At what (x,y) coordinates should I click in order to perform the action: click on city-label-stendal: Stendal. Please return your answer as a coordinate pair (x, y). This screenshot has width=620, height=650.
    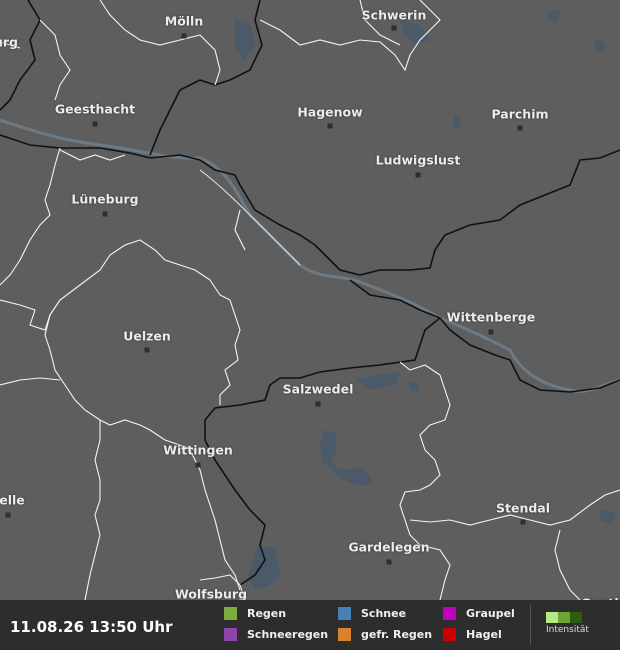
    Looking at the image, I should click on (523, 508).